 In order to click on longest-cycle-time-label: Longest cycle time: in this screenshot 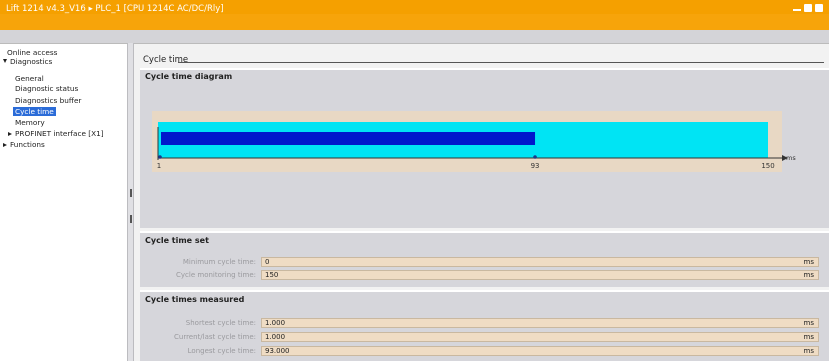, I will do `click(221, 351)`.